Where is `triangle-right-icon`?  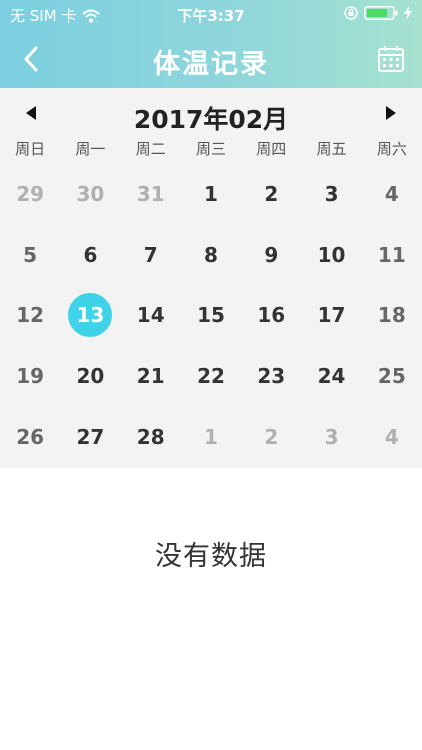
triangle-right-icon is located at coordinates (391, 113).